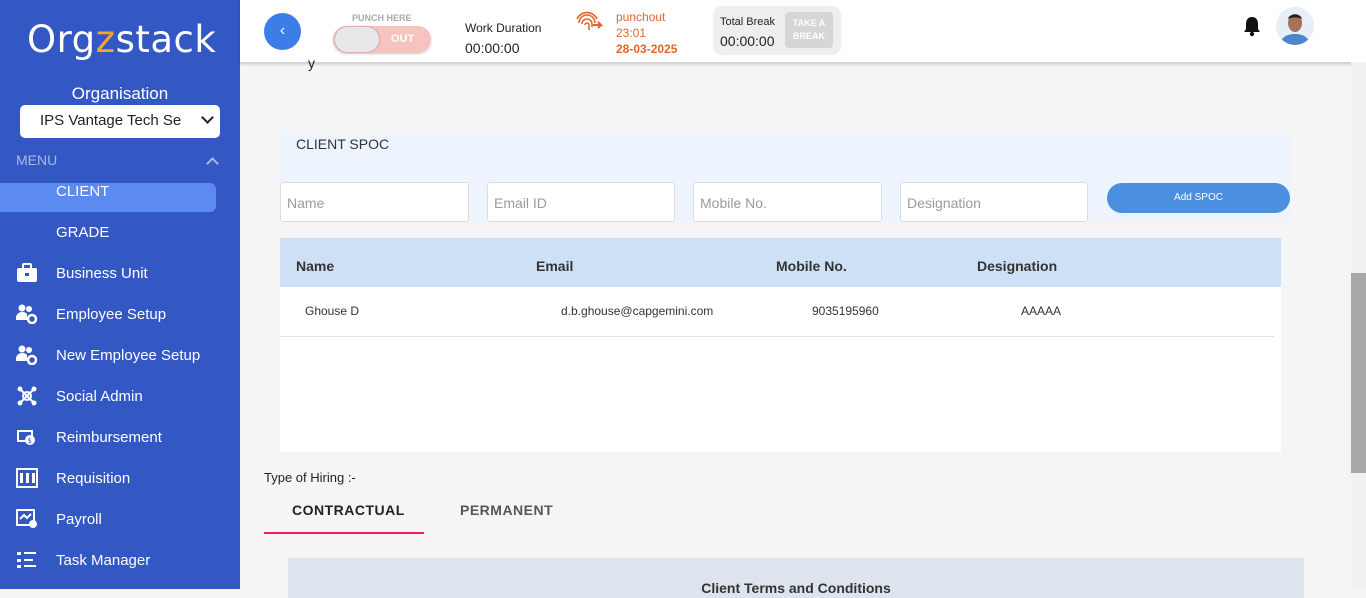  Describe the element at coordinates (994, 202) in the screenshot. I see `spoc-designation-field: Designation` at that location.